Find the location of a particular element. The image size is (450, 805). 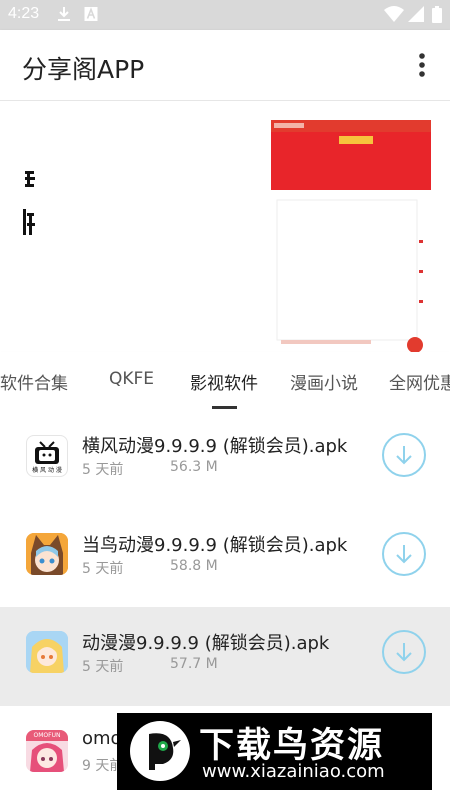

watermark-logo: 下载鸟资源 www.xiazainiao.com is located at coordinates (274, 751).